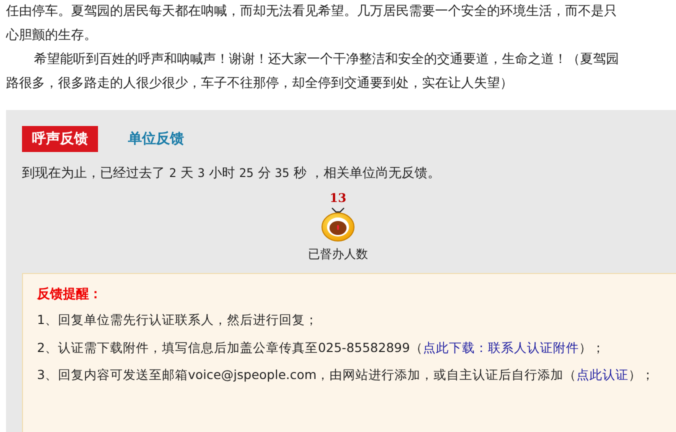  What do you see at coordinates (338, 198) in the screenshot?
I see `supervise-count: 13` at bounding box center [338, 198].